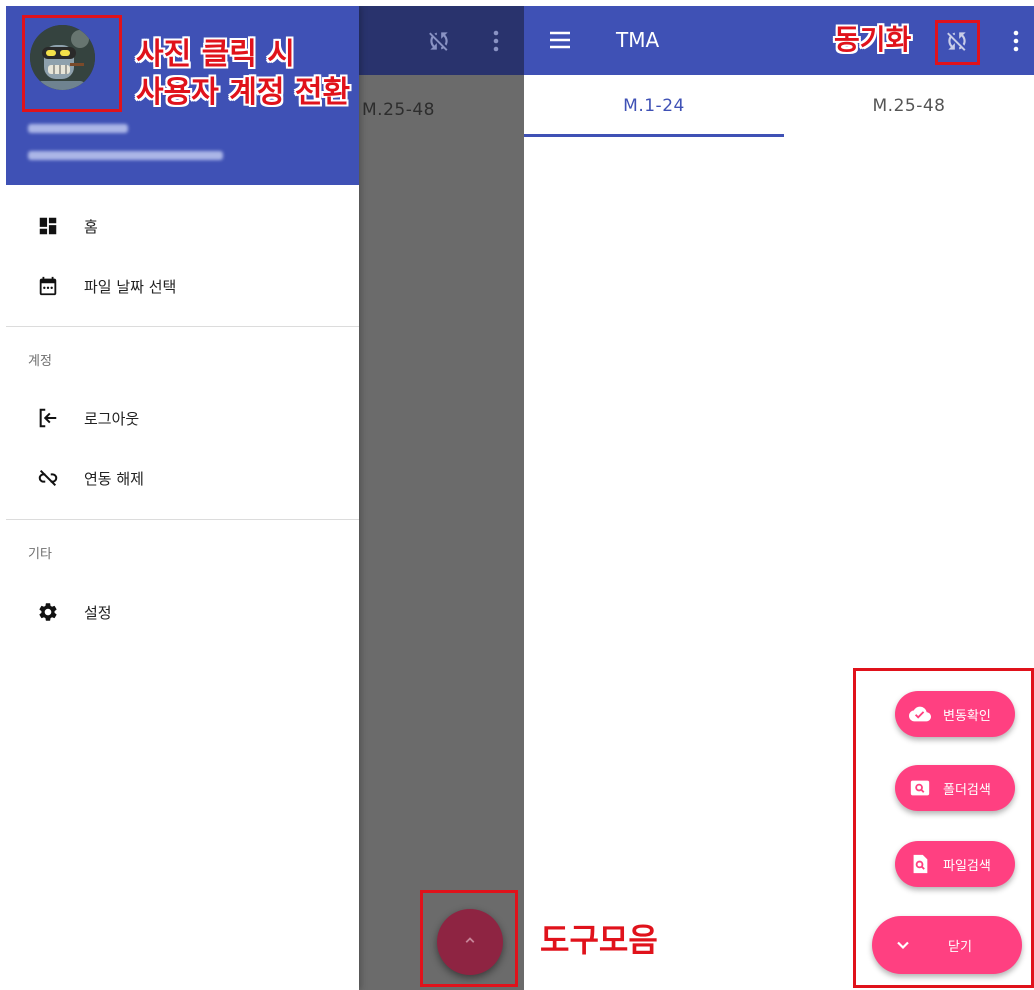  What do you see at coordinates (182, 612) in the screenshot?
I see `drawer-item-settings: 설정` at bounding box center [182, 612].